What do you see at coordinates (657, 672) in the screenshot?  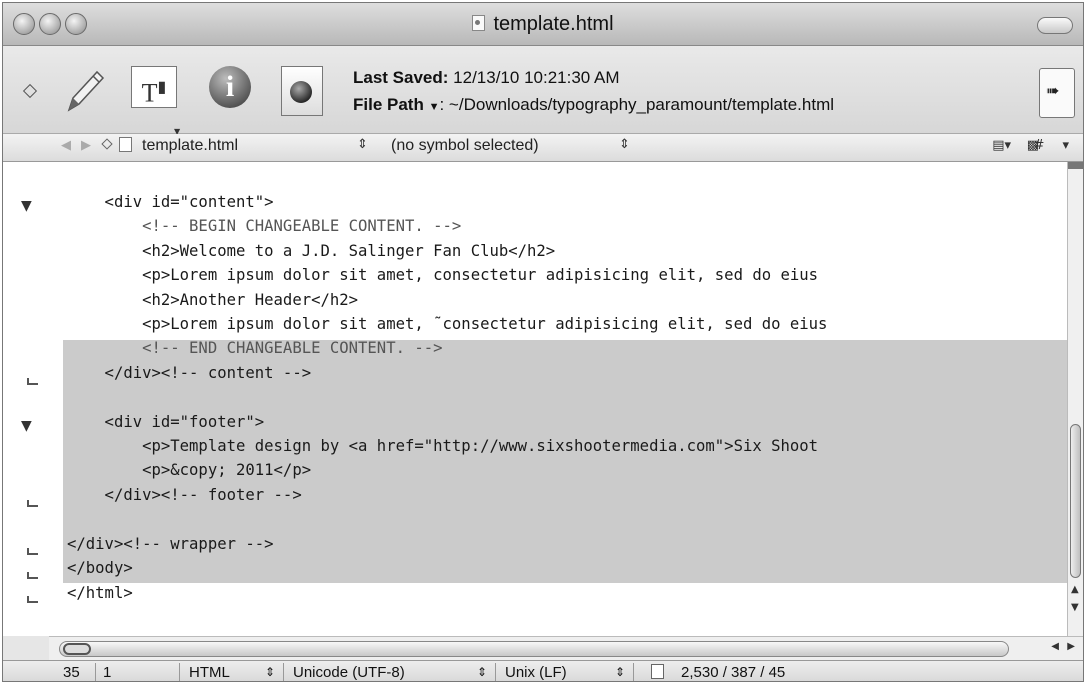 I see `document-stats-icon` at bounding box center [657, 672].